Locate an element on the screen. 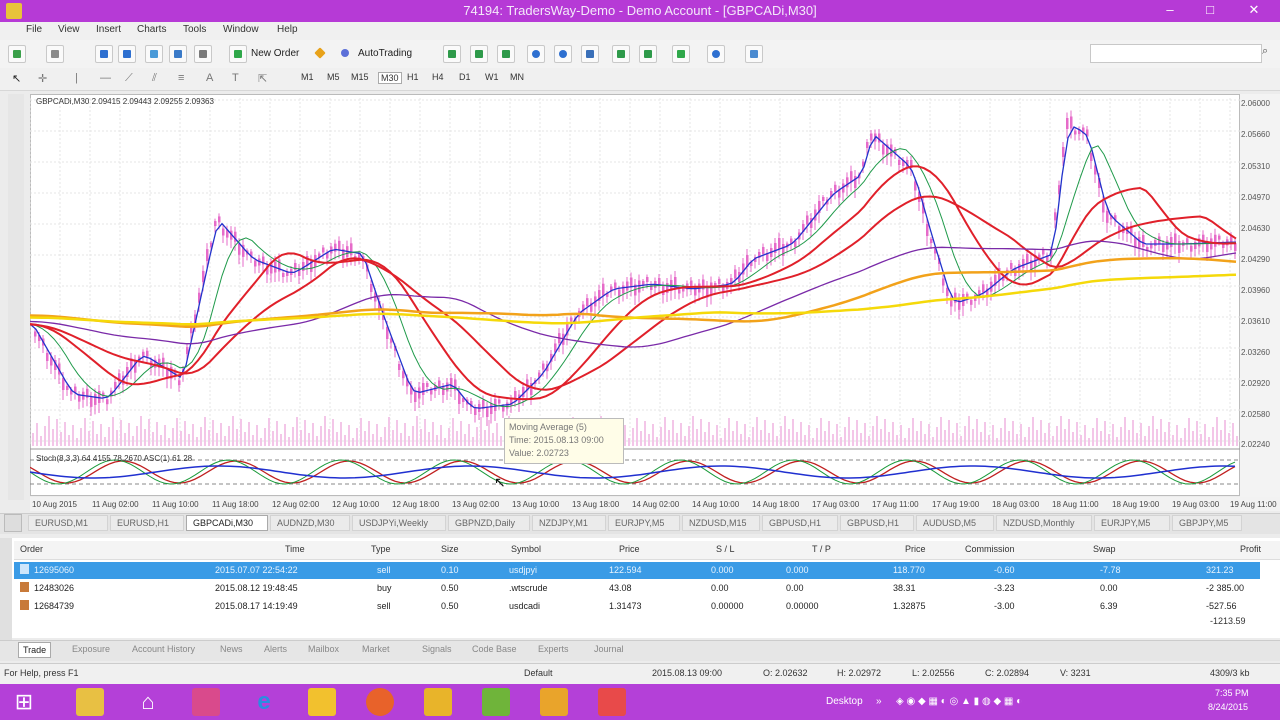 This screenshot has width=1280, height=720. google-drive-icon is located at coordinates (322, 702).